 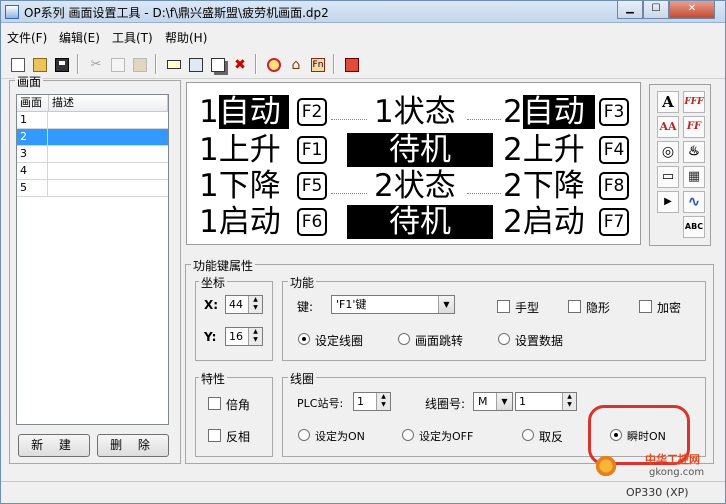 What do you see at coordinates (210, 337) in the screenshot?
I see `y-label: Y:` at bounding box center [210, 337].